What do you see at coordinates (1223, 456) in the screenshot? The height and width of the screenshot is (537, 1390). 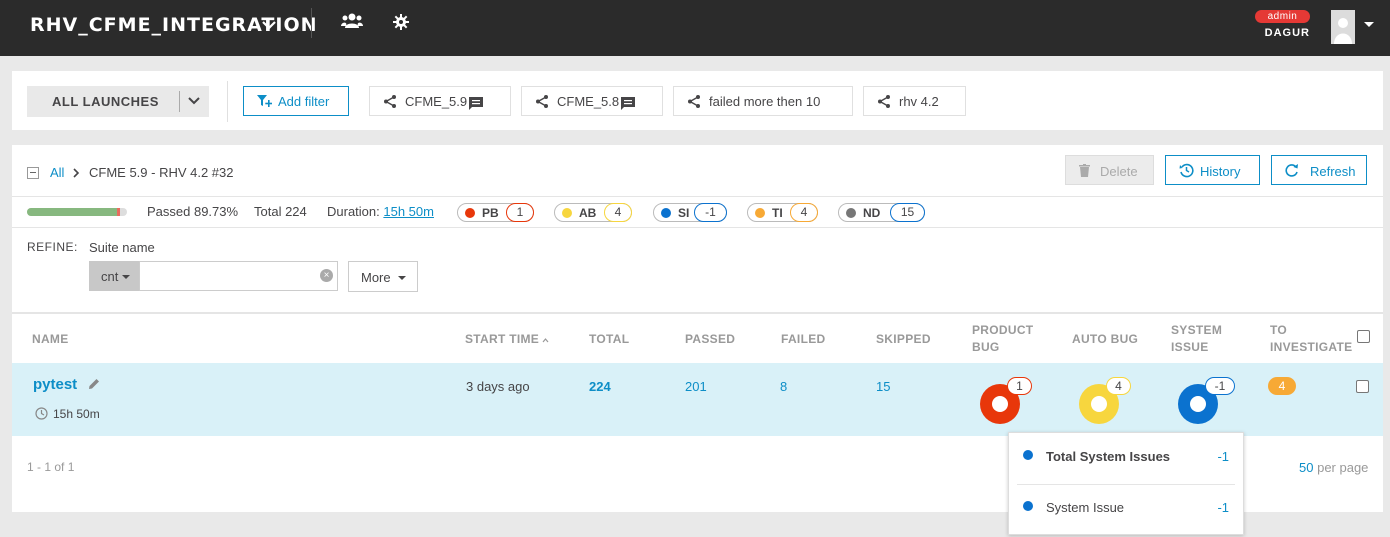 I see `tooltip-total-value: -1` at bounding box center [1223, 456].